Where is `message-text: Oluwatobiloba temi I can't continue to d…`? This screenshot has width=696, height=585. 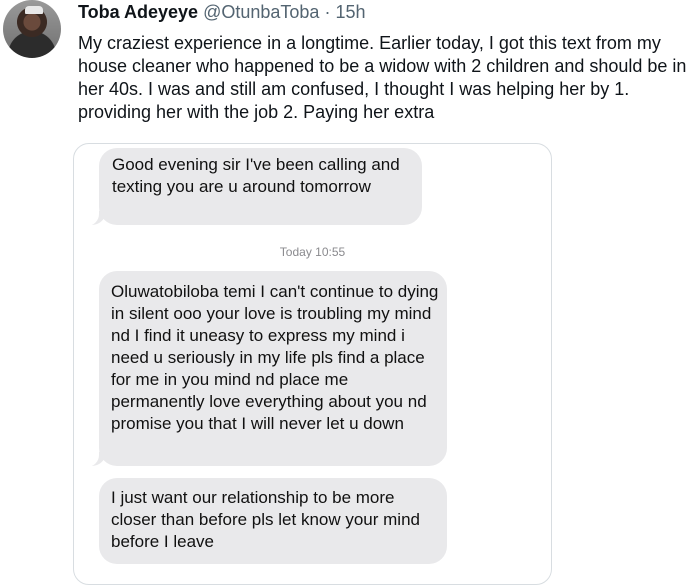
message-text: Oluwatobiloba temi I can't continue to d… is located at coordinates (275, 357).